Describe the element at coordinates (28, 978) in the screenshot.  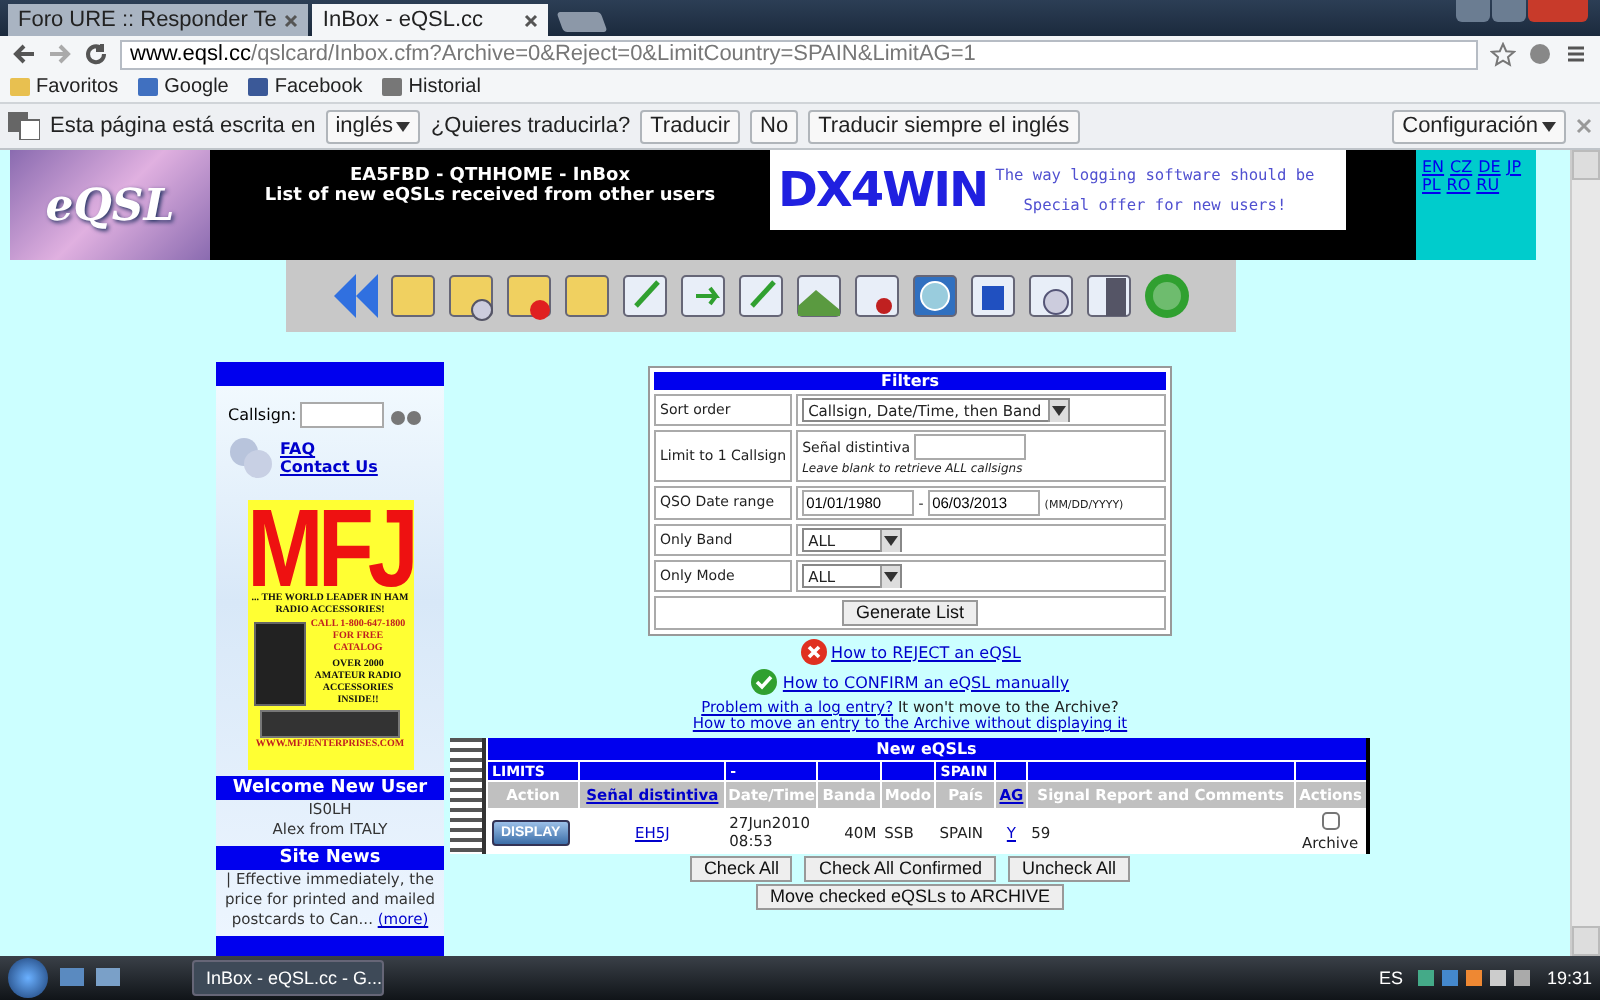
I see `start-button` at that location.